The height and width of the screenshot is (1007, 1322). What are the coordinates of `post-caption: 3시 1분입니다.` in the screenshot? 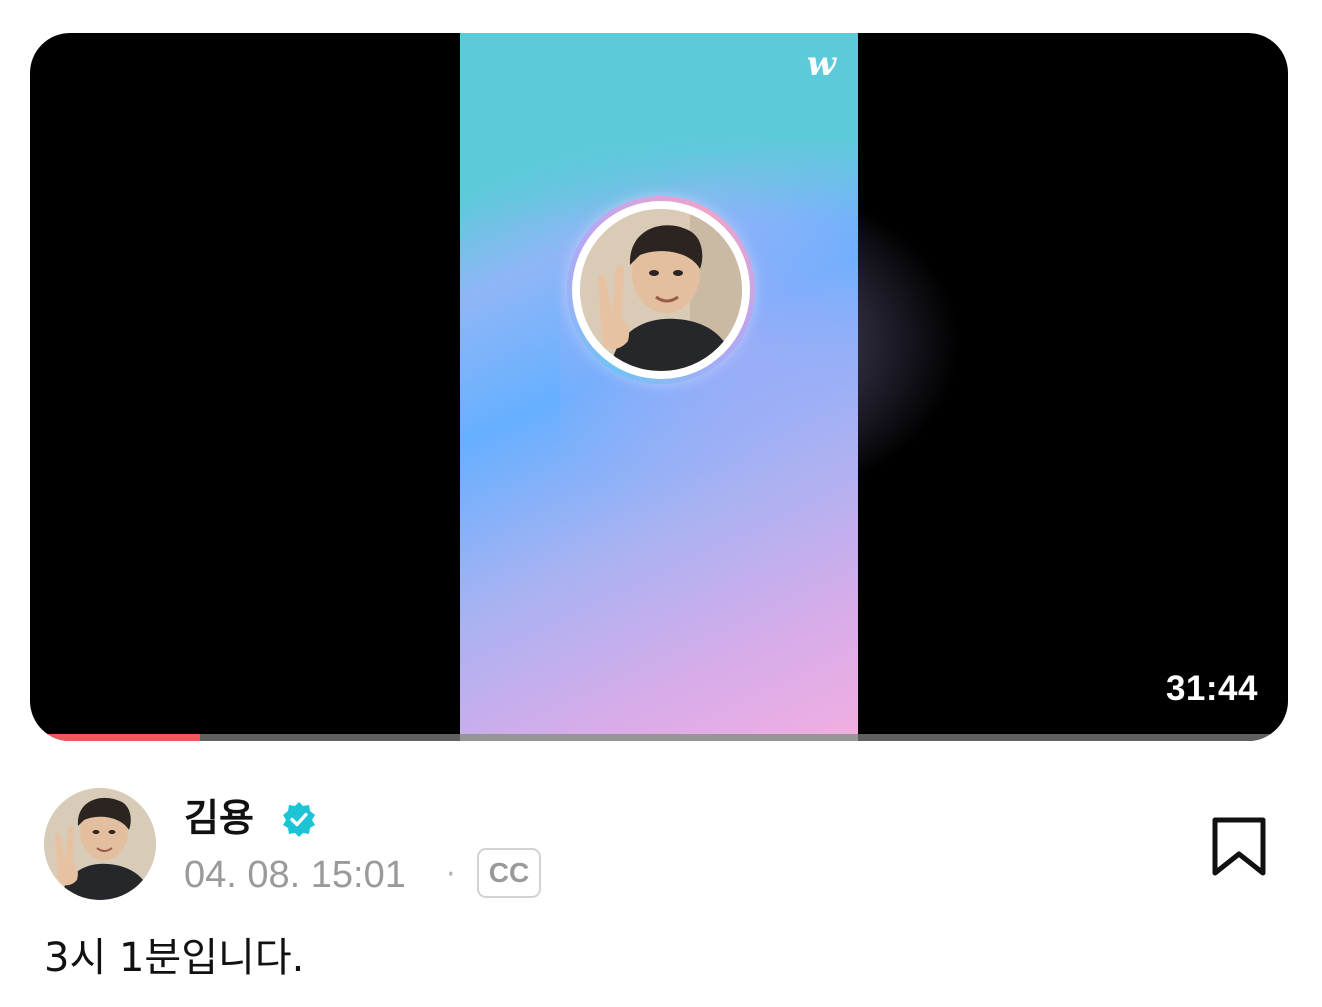 It's located at (174, 958).